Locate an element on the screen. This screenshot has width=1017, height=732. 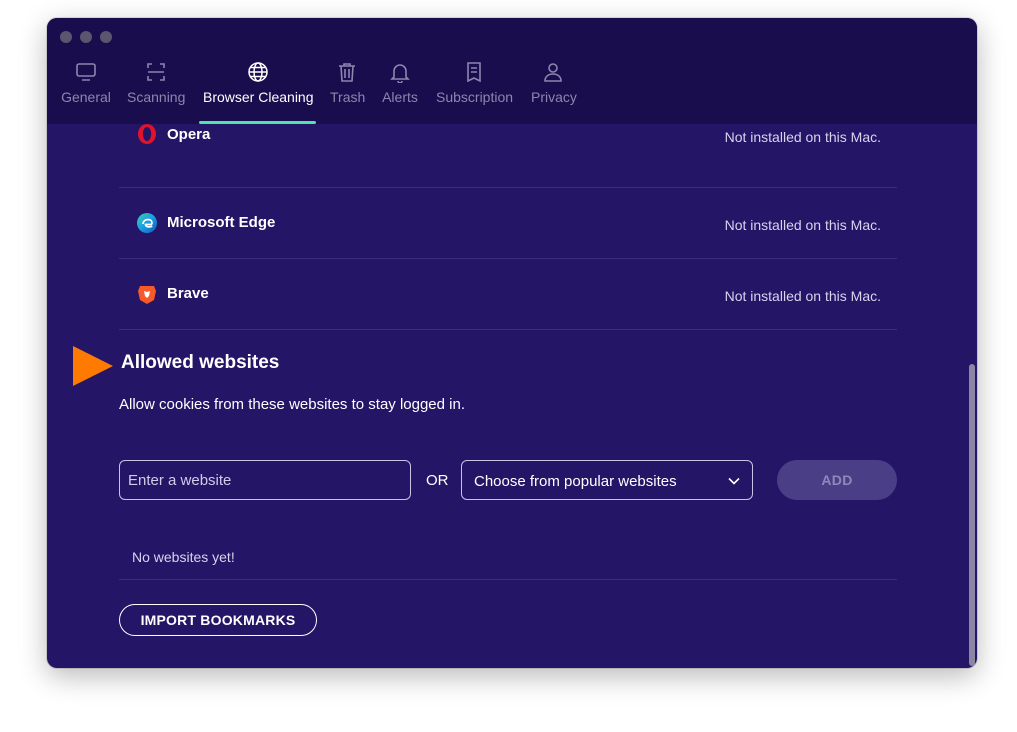
tab-scanning: Scanning is located at coordinates (156, 91).